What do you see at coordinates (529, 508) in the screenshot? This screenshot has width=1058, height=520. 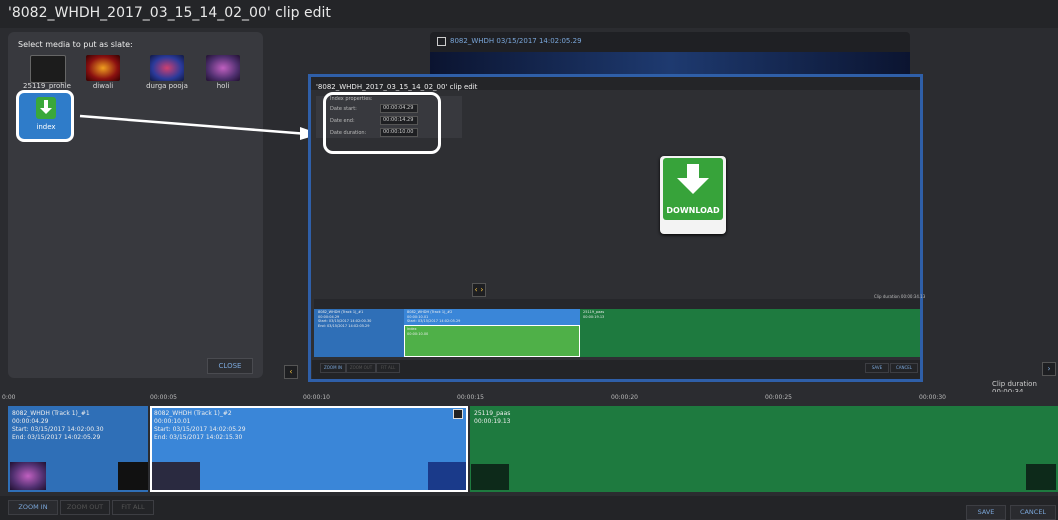 I see `bottom-bar` at bounding box center [529, 508].